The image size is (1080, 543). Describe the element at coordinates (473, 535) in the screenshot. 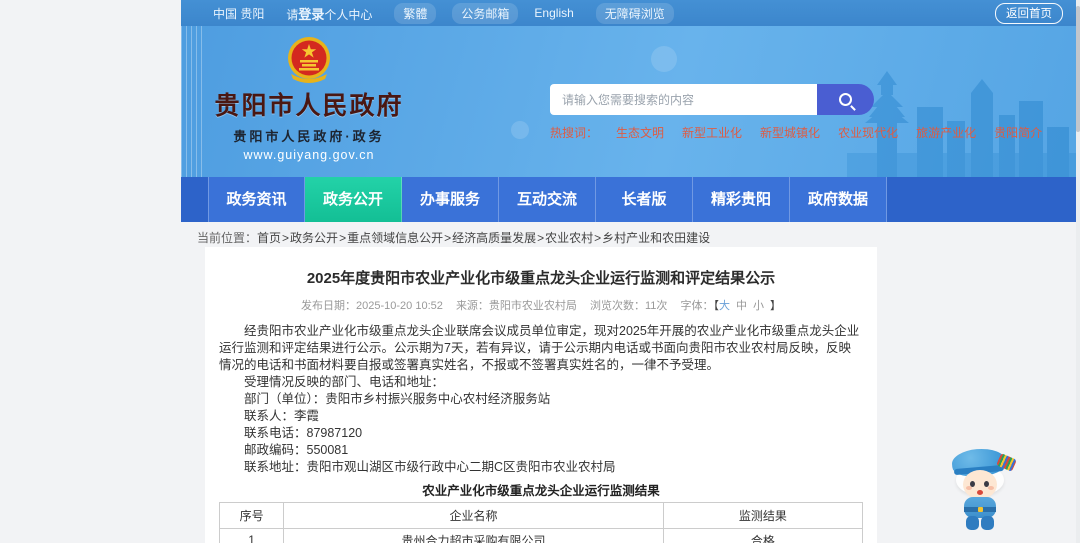

I see `cell-company: 贵州合力超市采购有限公司` at that location.